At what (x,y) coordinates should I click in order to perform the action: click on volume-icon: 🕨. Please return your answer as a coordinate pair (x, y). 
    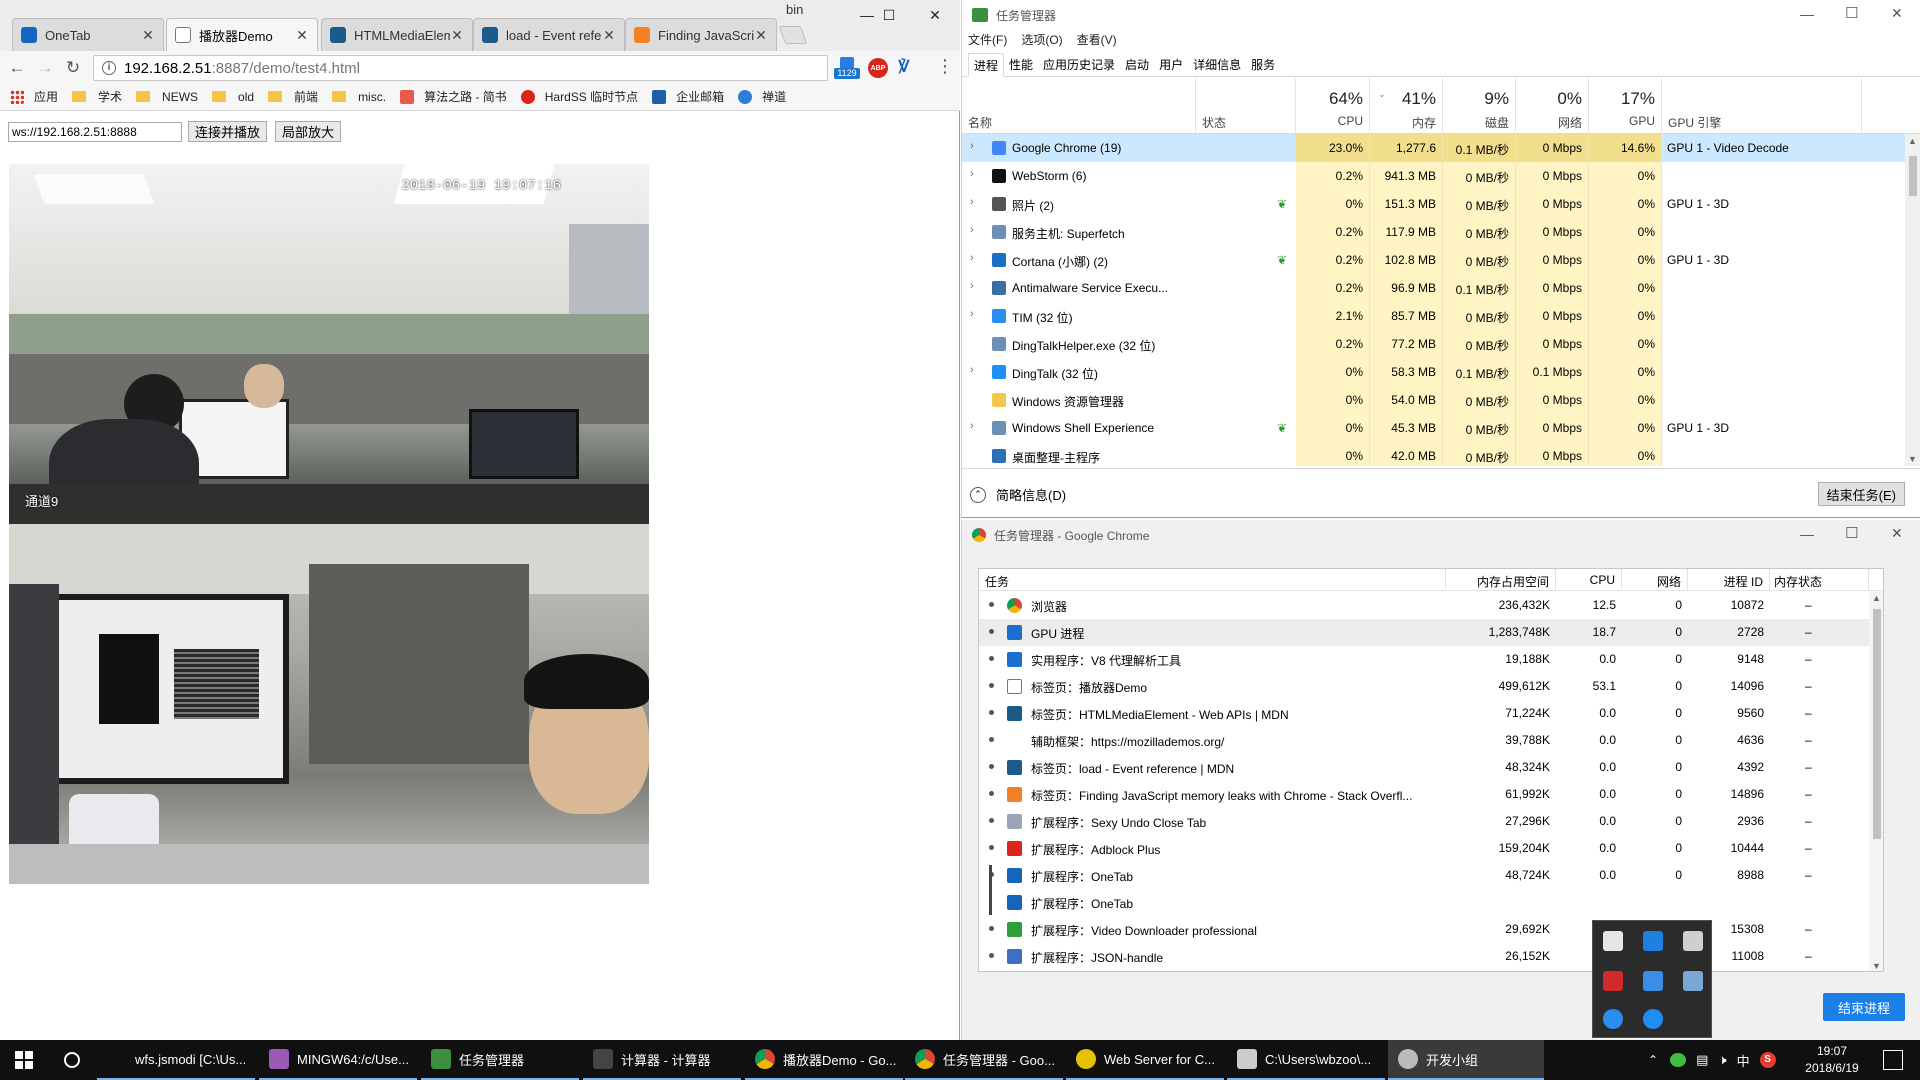
    Looking at the image, I should click on (1722, 1060).